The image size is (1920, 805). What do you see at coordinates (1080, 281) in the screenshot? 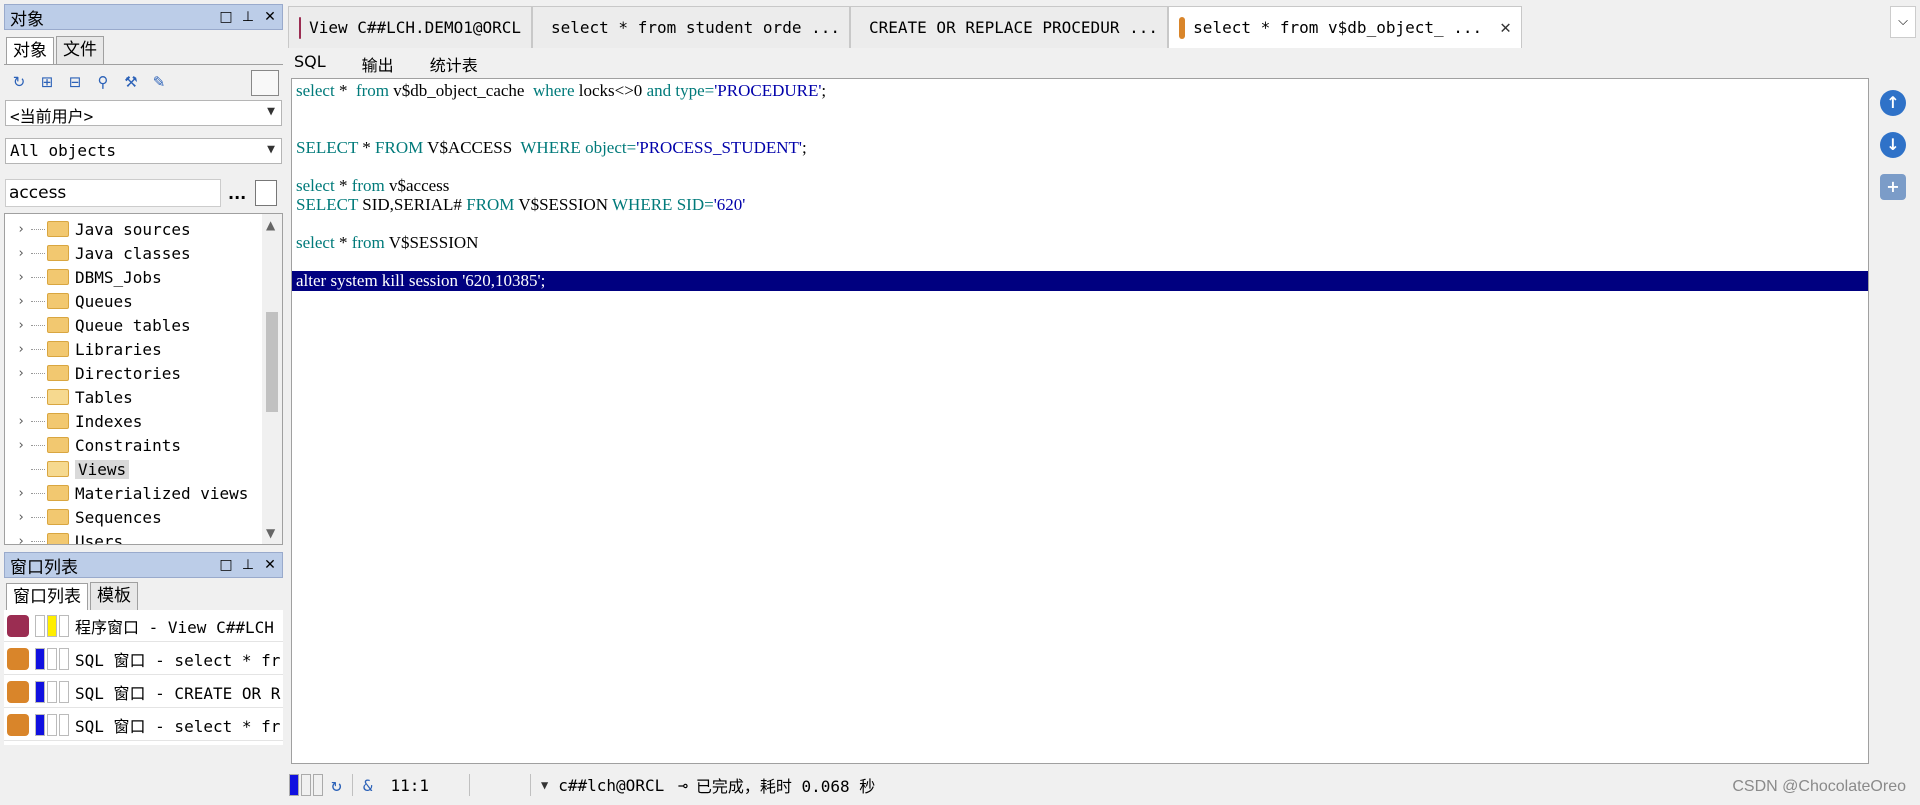
I see `selected-code-line: alter system kill session '620,10385';` at bounding box center [1080, 281].